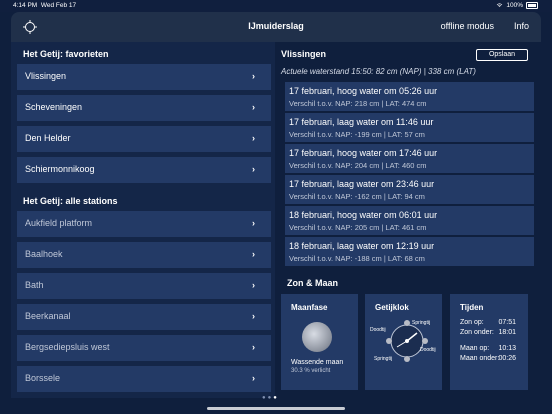 The height and width of the screenshot is (414, 552). I want to click on info-button: Info, so click(521, 26).